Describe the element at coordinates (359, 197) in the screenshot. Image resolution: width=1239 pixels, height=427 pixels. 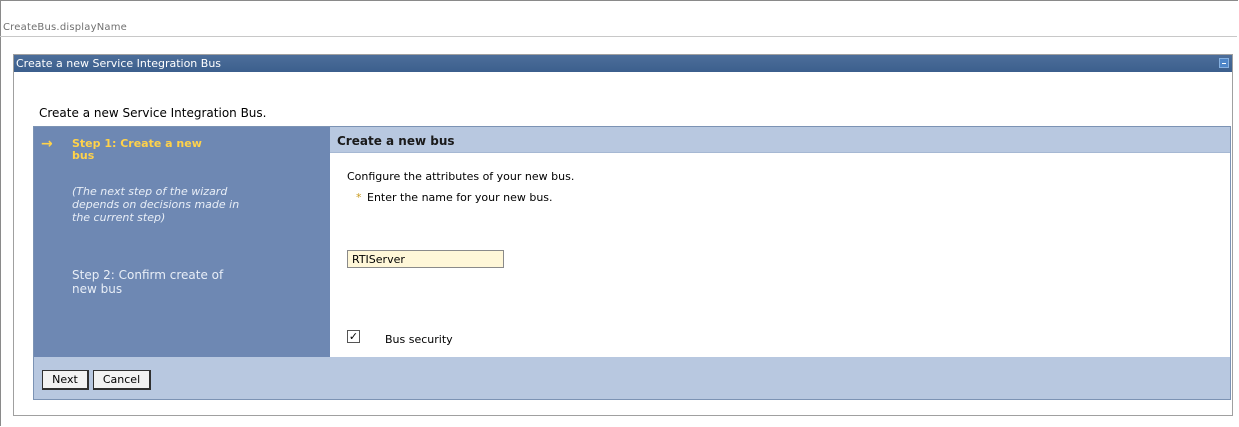
I see `required-star-icon: *` at that location.